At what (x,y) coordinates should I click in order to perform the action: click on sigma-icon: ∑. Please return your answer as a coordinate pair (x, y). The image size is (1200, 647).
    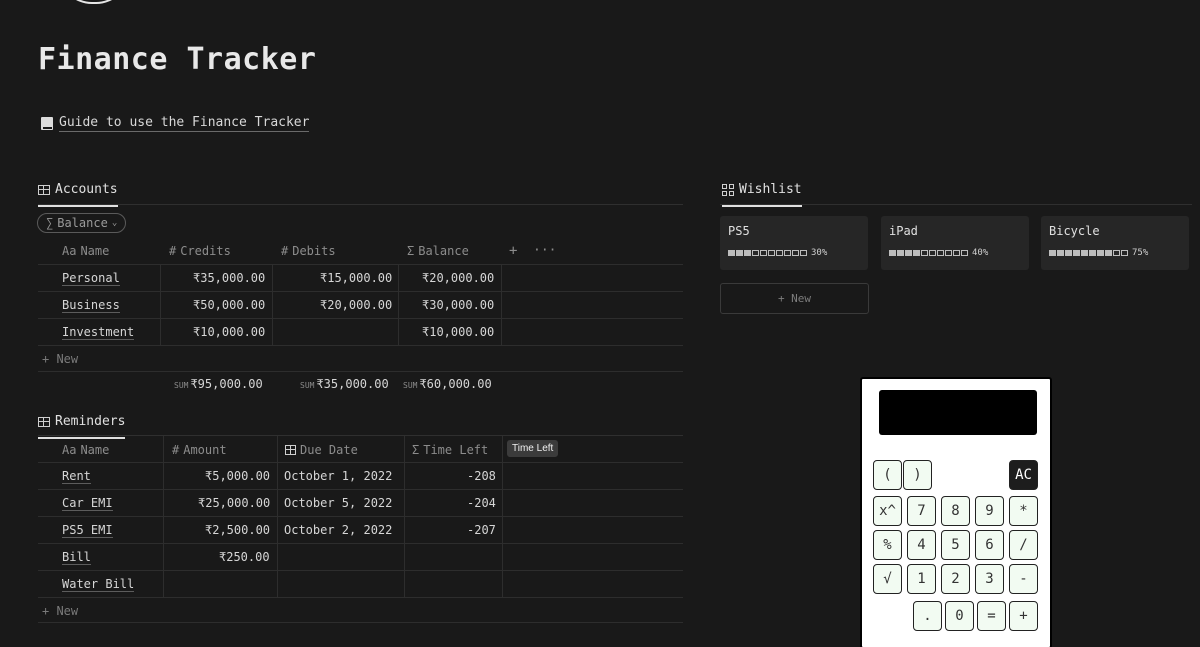
    Looking at the image, I should click on (50, 223).